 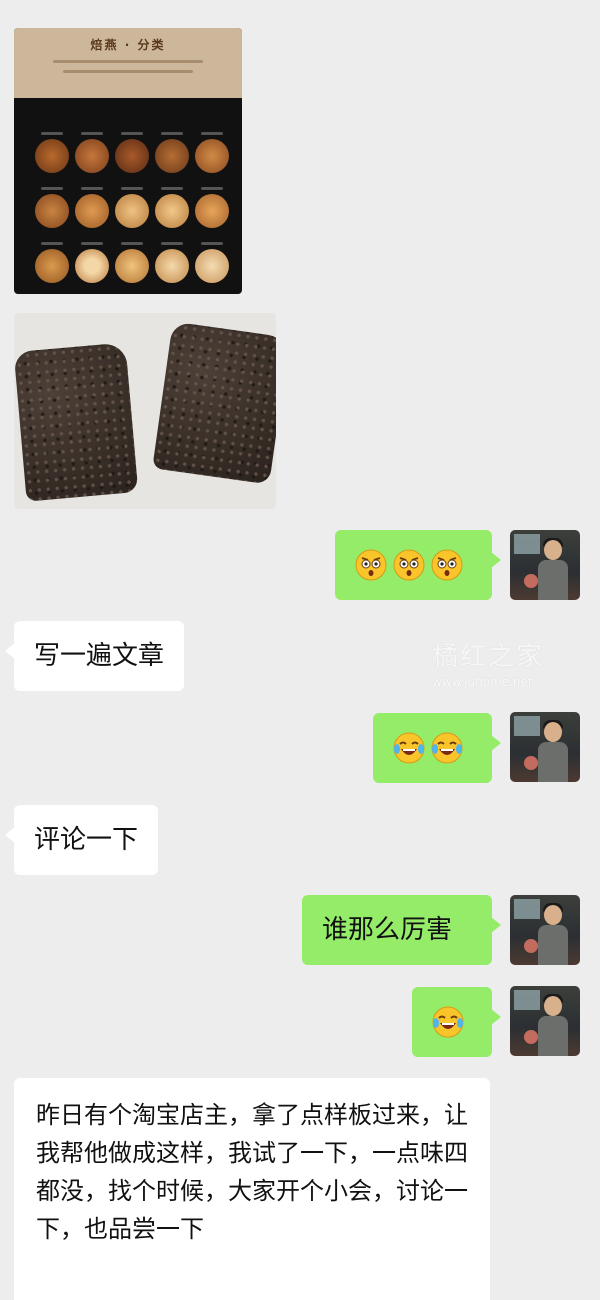 I want to click on received-image-cakes, so click(x=145, y=411).